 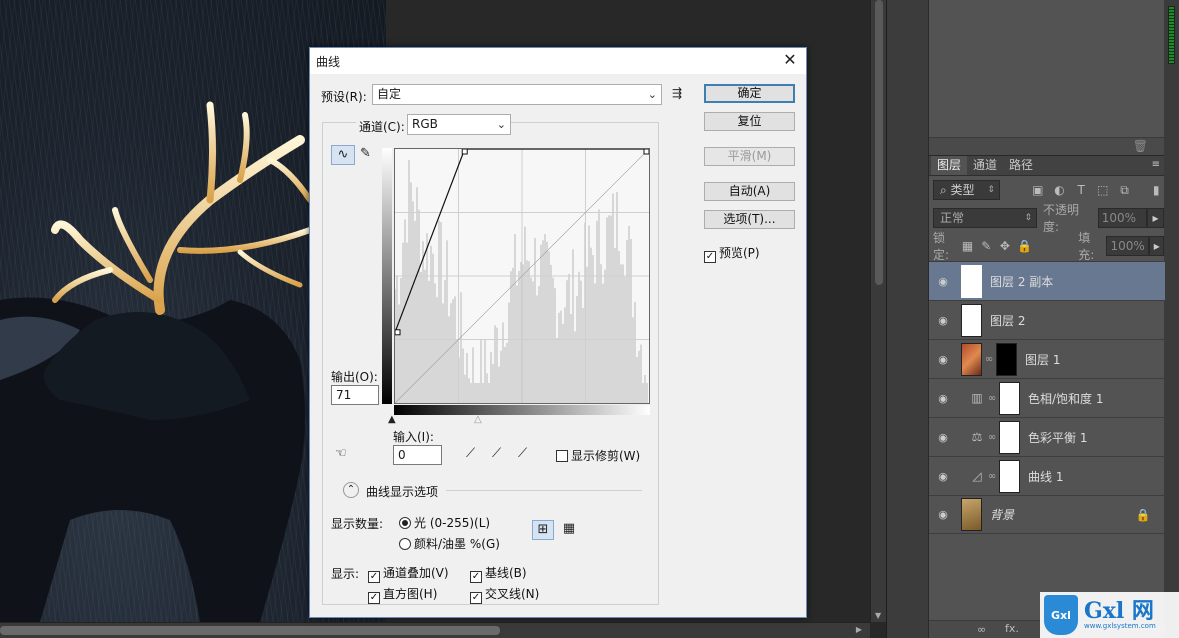 I want to click on light-radio: 光 (0-255)(L), so click(x=444, y=522).